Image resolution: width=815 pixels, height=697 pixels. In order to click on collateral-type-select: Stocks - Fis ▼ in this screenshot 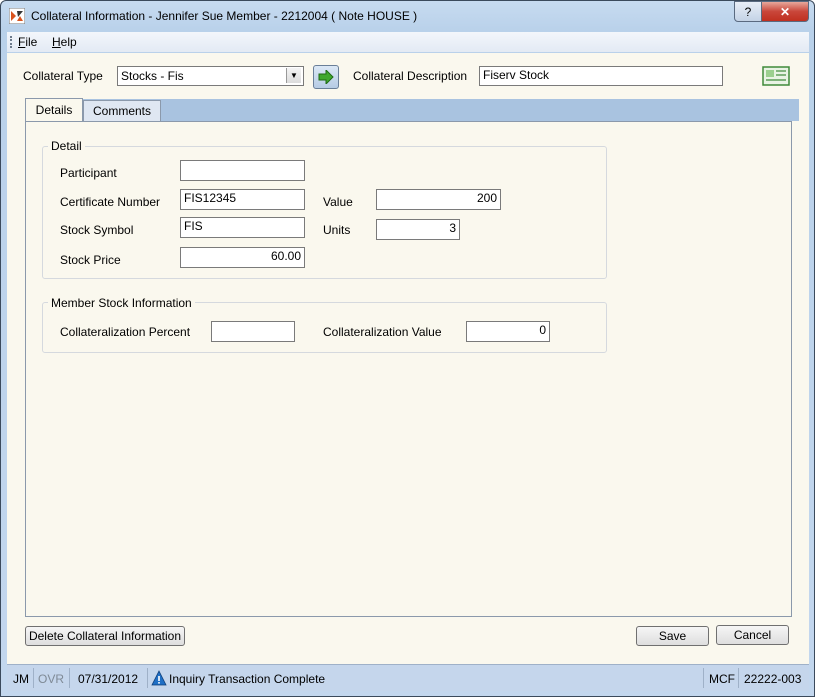, I will do `click(210, 76)`.